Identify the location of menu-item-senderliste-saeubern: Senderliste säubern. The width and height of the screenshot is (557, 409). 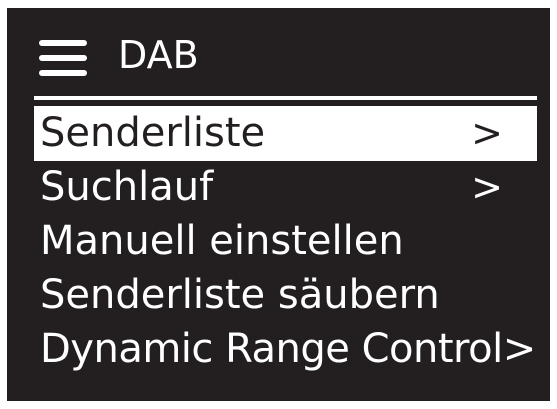
(285, 295).